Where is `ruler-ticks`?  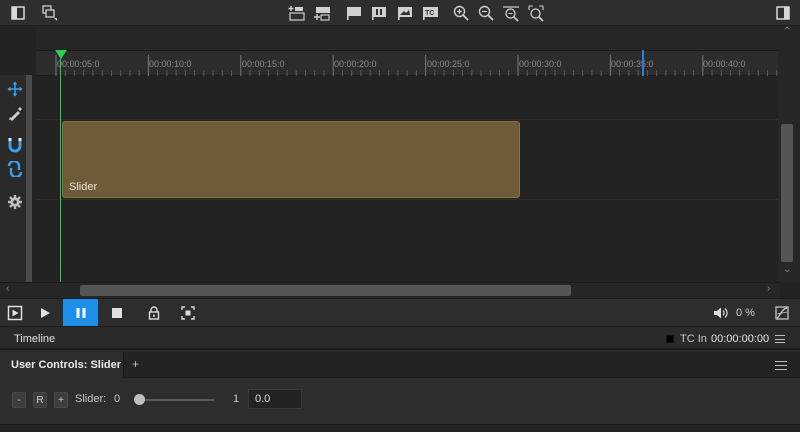 ruler-ticks is located at coordinates (416, 65).